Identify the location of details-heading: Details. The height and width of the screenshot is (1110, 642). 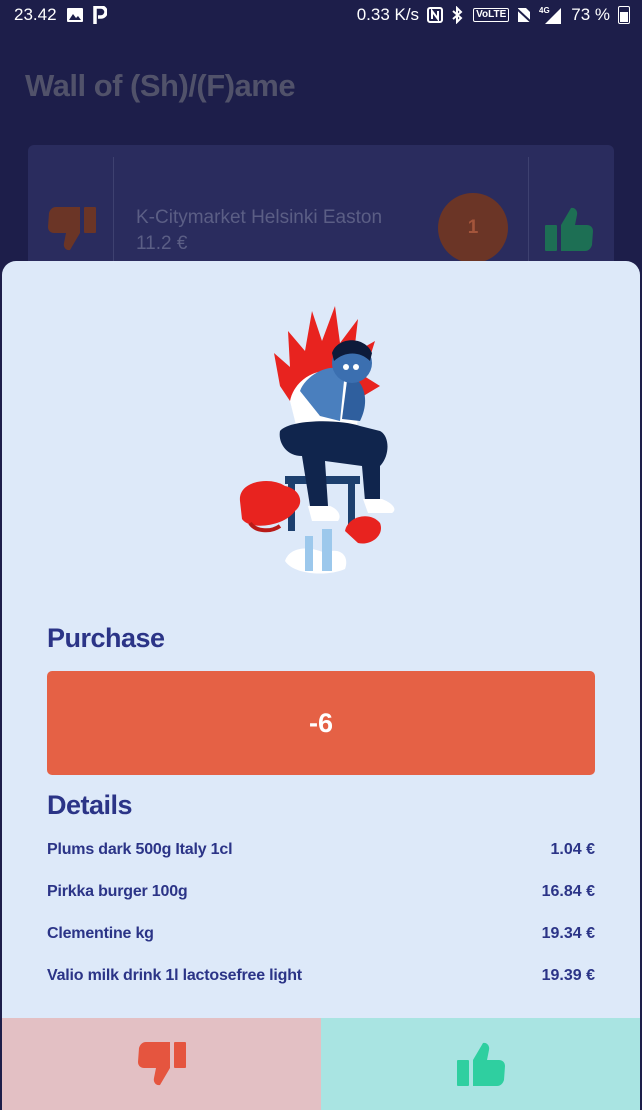
(90, 805).